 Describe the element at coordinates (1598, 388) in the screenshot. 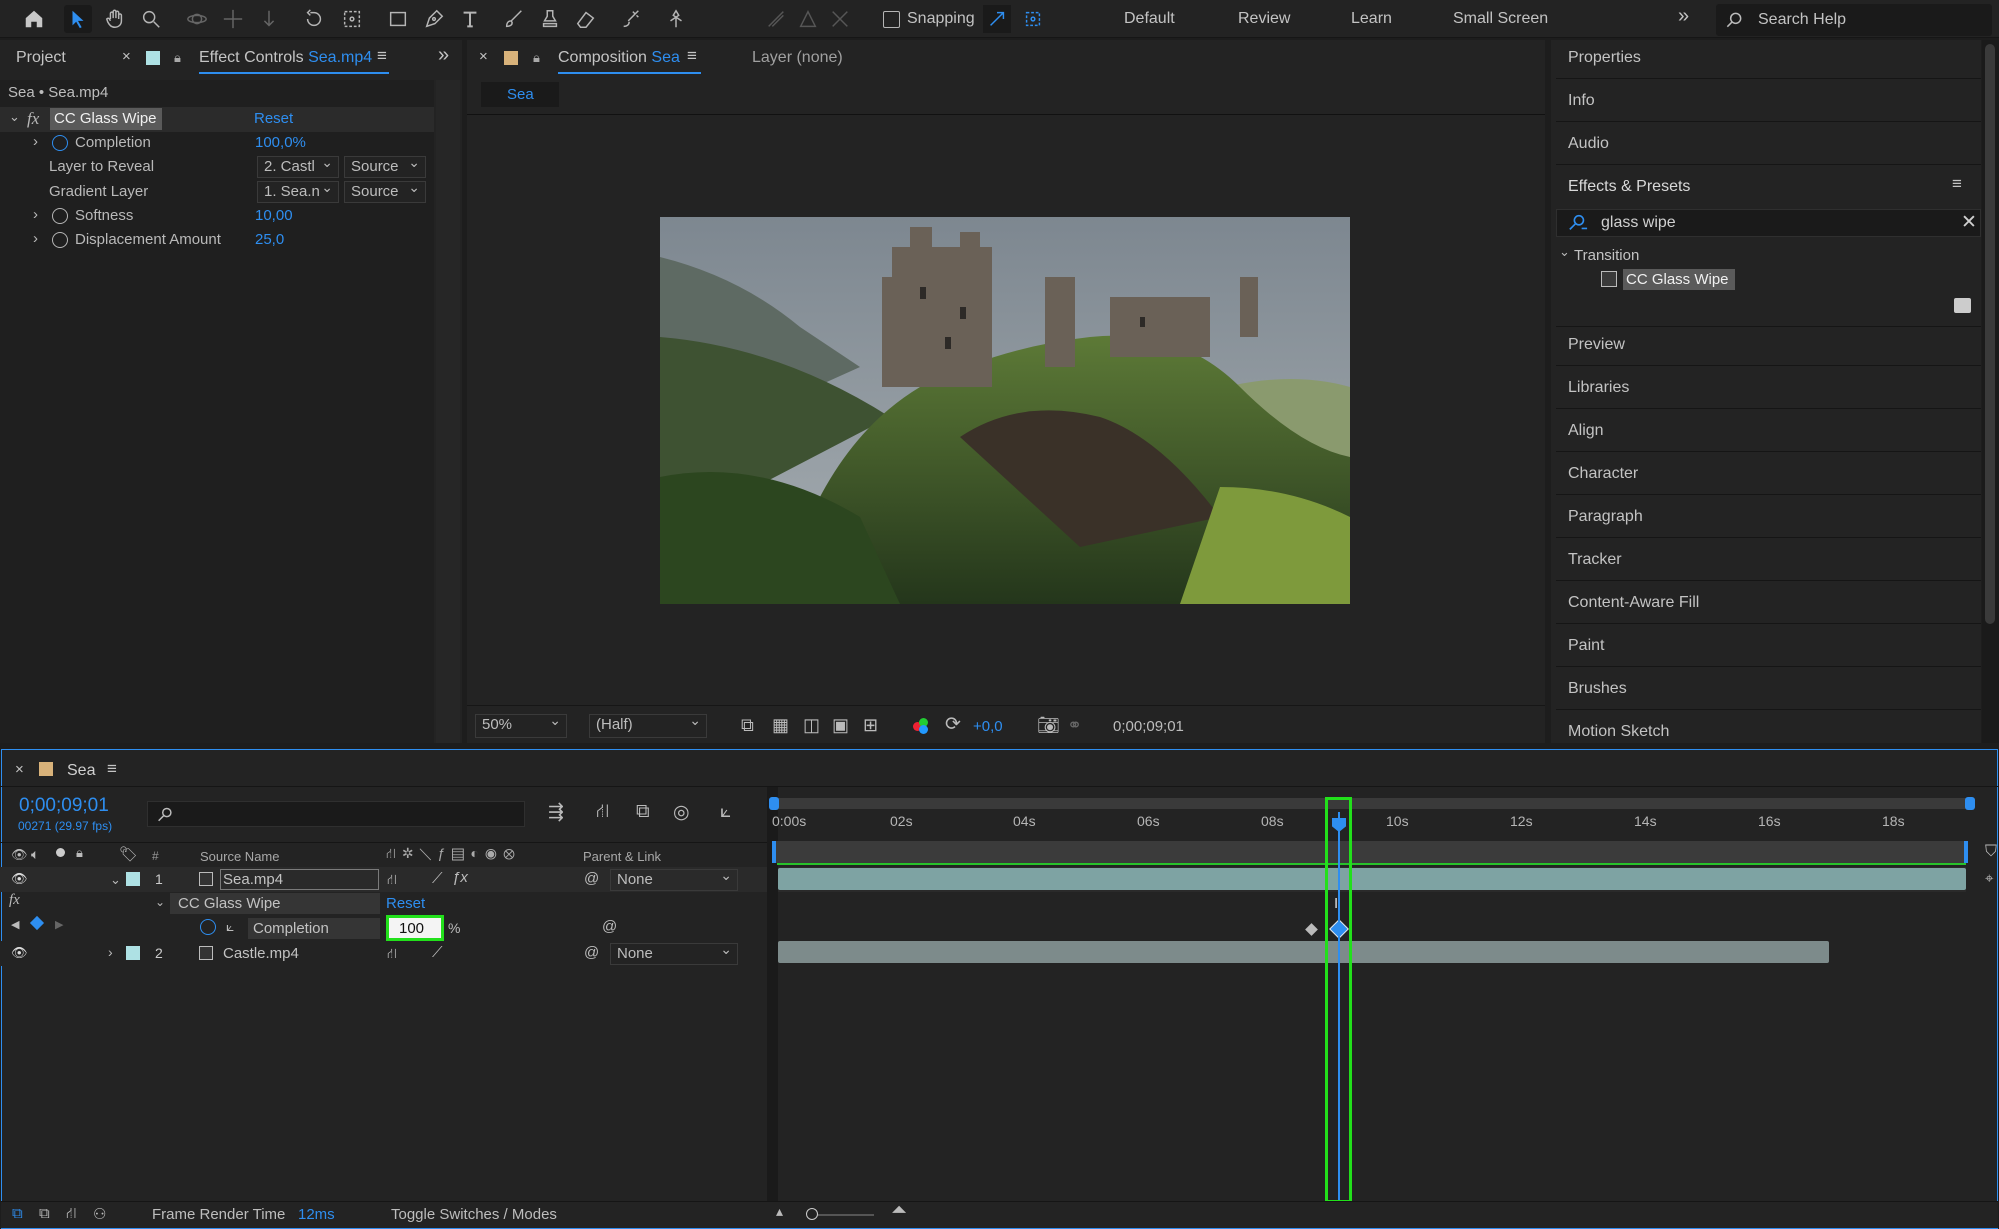

I see `libraries-panel-header: Libraries` at that location.